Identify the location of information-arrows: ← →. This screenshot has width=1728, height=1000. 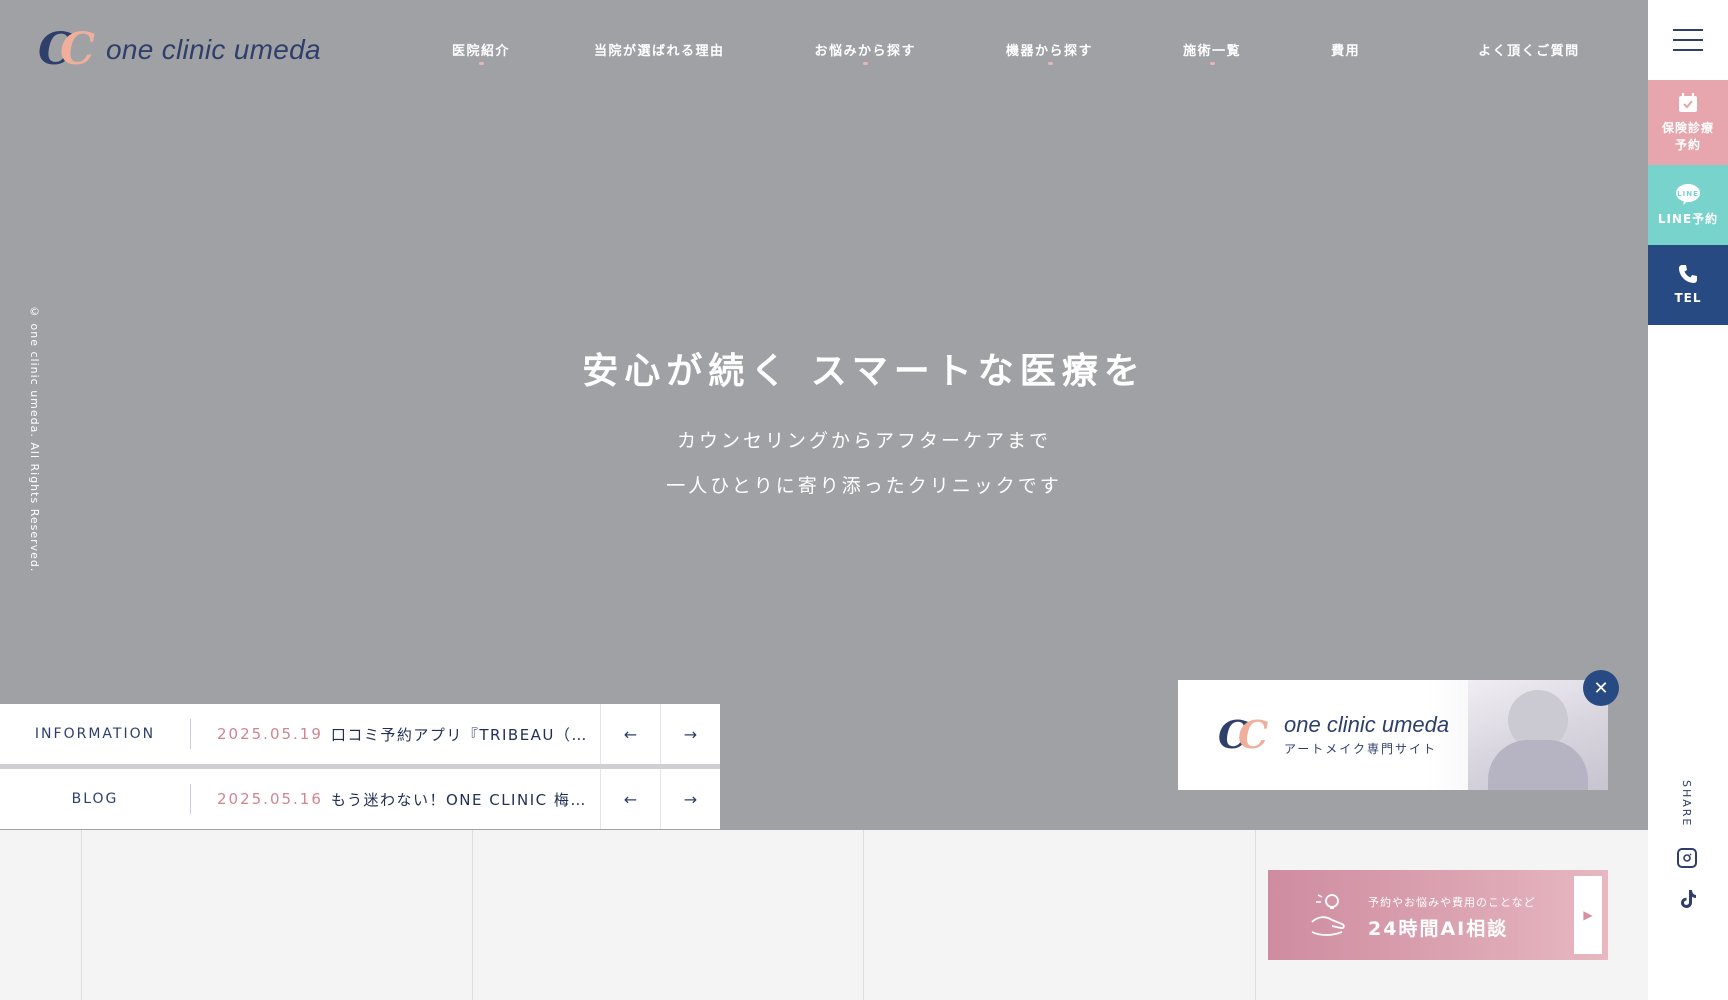
(660, 734).